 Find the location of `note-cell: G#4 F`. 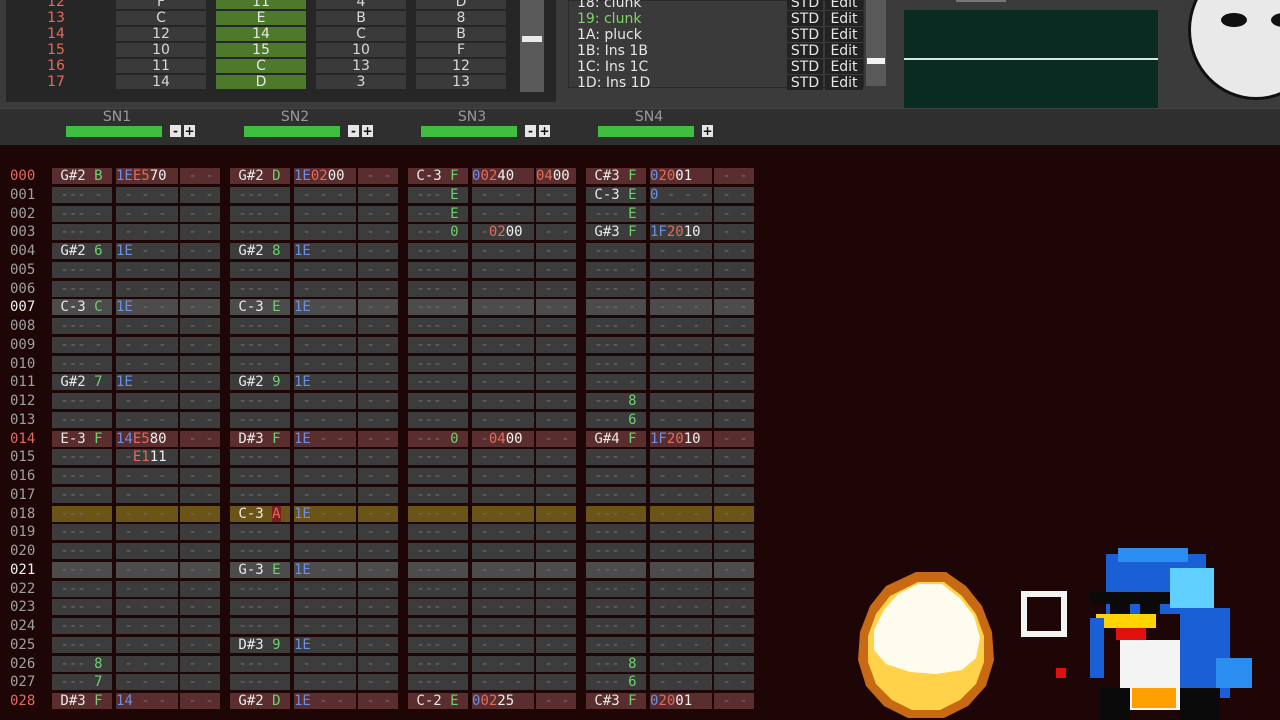

note-cell: G#4 F is located at coordinates (616, 438).